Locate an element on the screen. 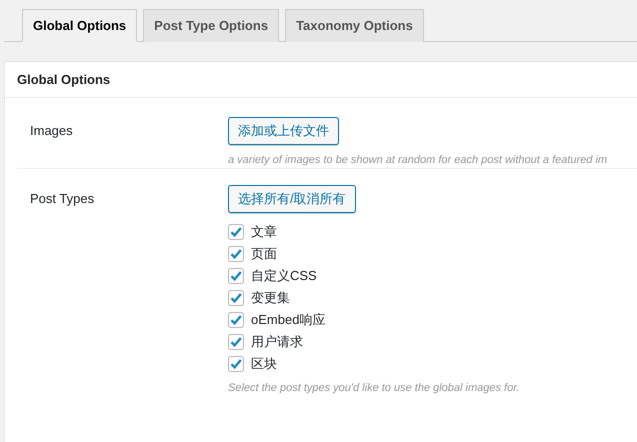 This screenshot has width=637, height=442. checkbox-label: 用户请求 is located at coordinates (277, 342).